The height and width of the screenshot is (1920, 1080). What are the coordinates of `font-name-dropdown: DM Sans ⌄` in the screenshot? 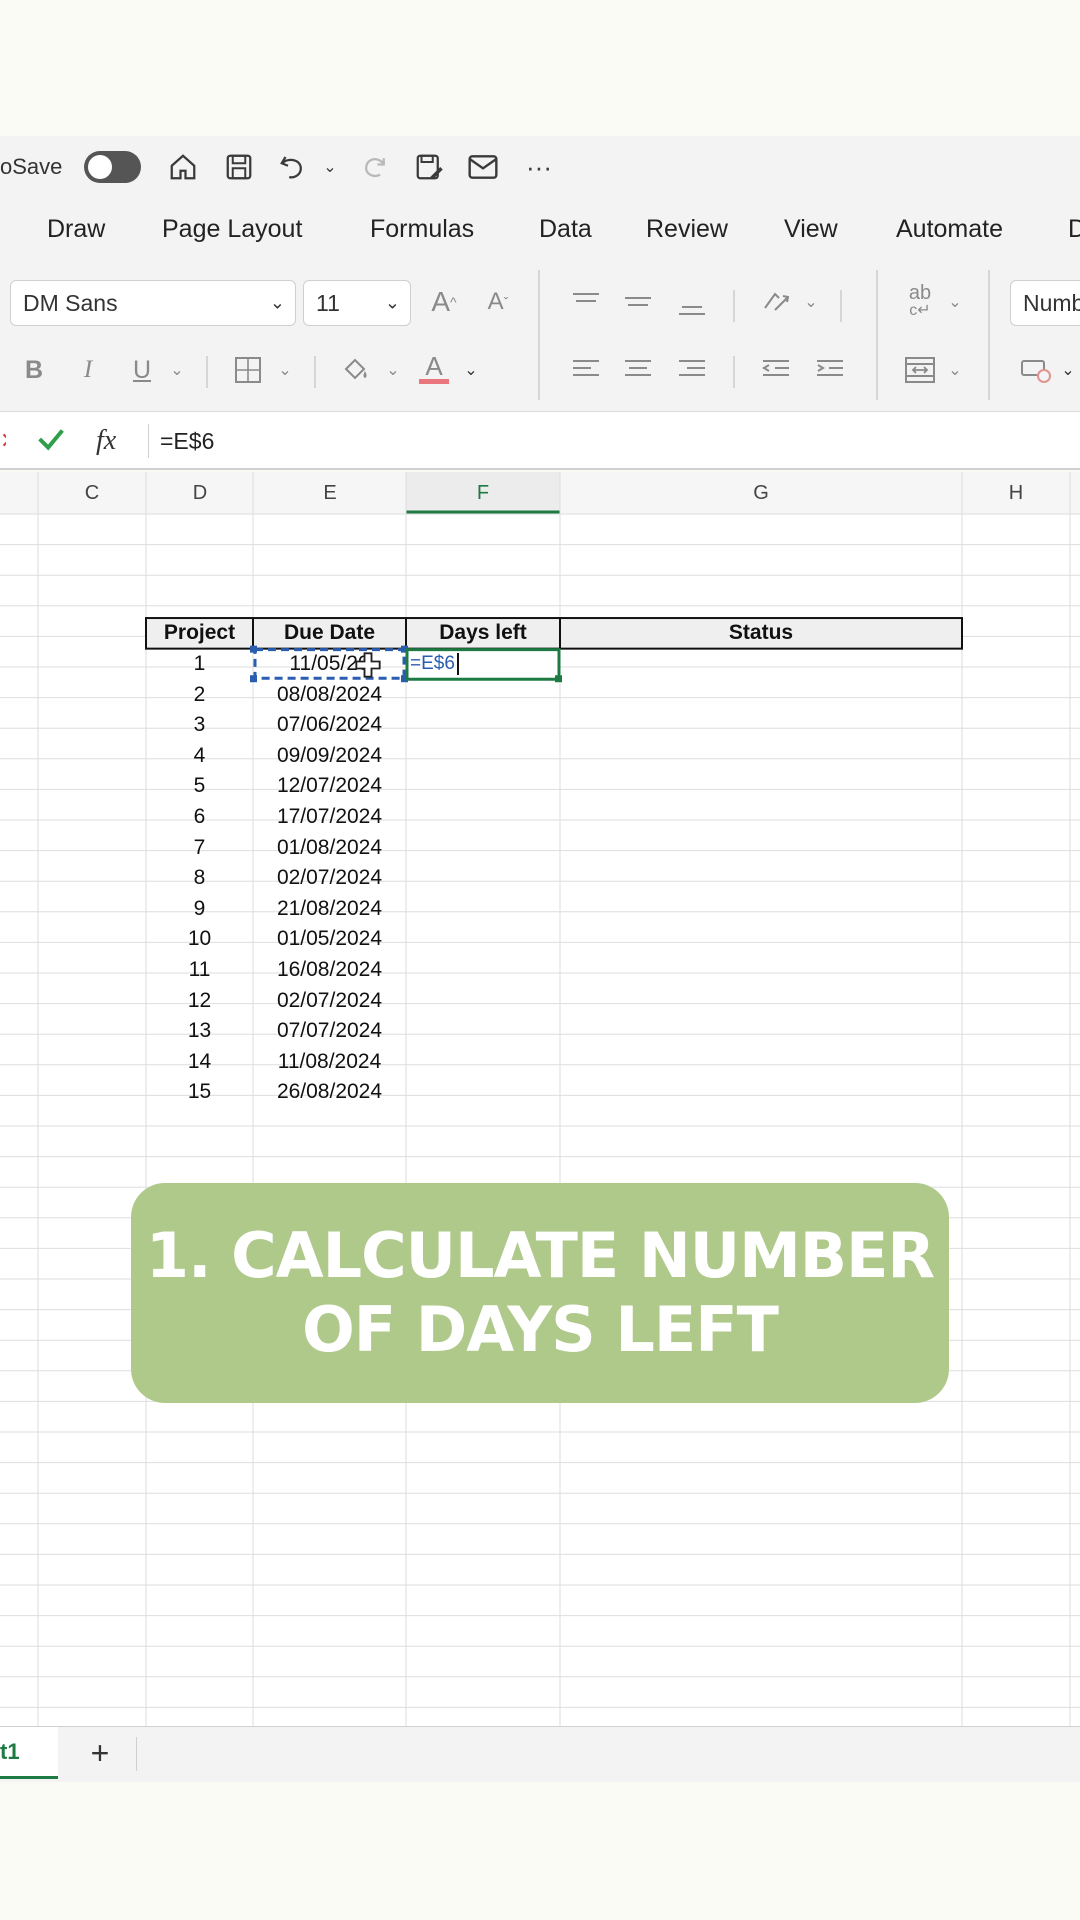 It's located at (153, 303).